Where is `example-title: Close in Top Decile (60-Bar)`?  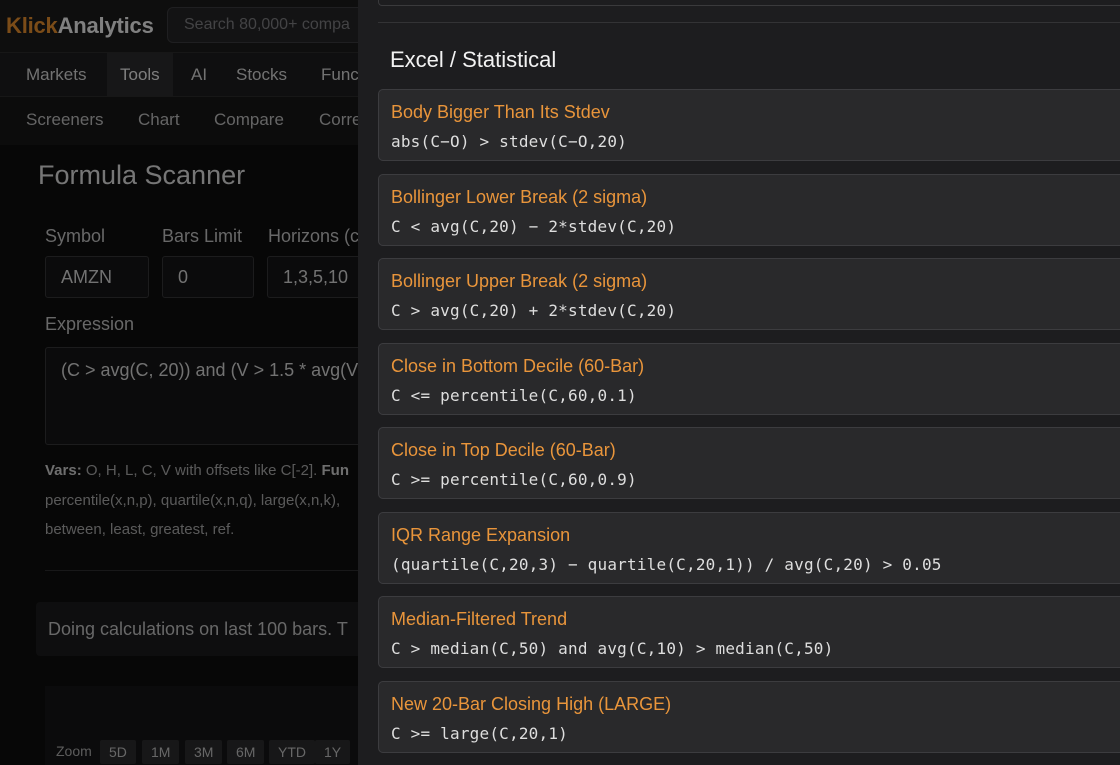 example-title: Close in Top Decile (60-Bar) is located at coordinates (503, 450).